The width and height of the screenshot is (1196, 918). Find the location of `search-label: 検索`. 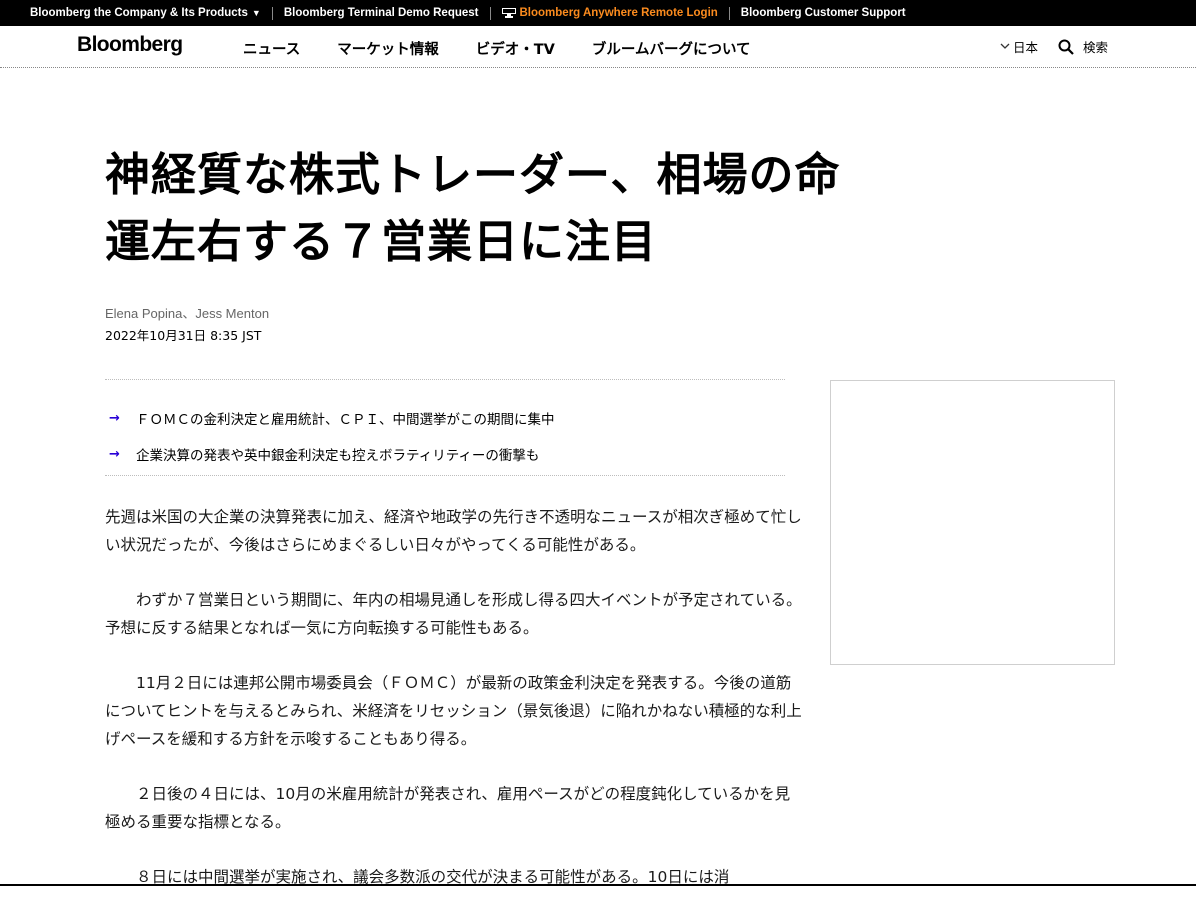

search-label: 検索 is located at coordinates (1095, 47).